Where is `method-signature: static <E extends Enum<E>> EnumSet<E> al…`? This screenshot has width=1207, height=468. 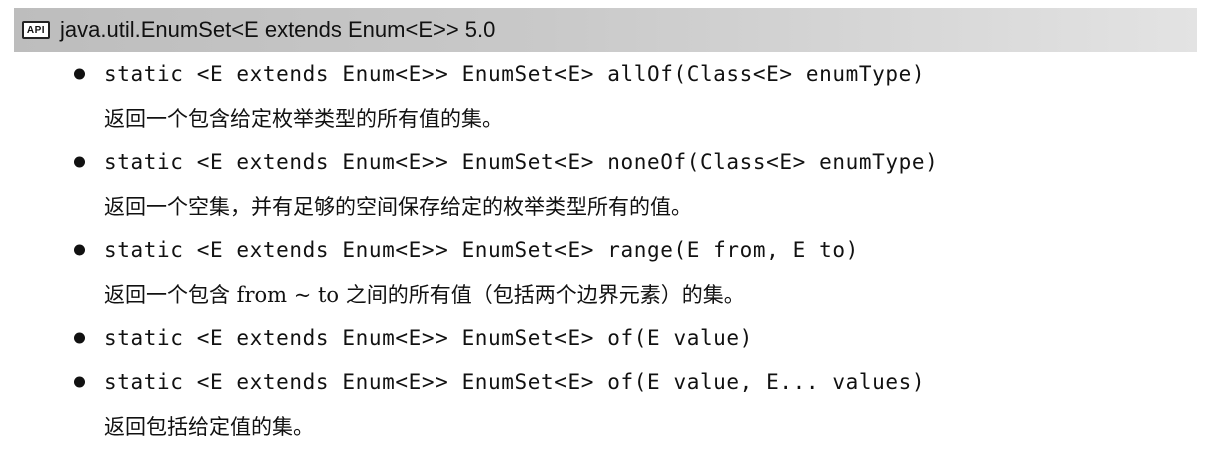
method-signature: static <E extends Enum<E>> EnumSet<E> al… is located at coordinates (515, 74).